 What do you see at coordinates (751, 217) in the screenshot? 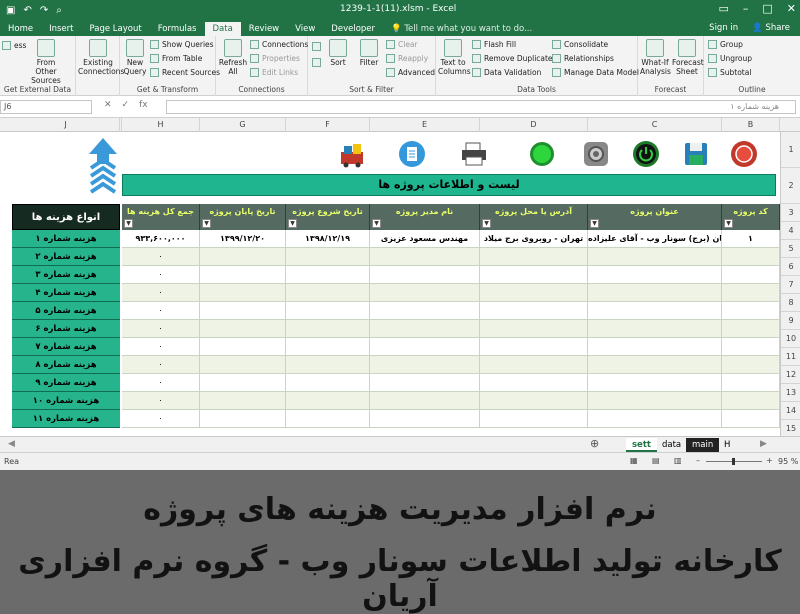
I see `header-project-code: کد پروژه ▼` at bounding box center [751, 217].